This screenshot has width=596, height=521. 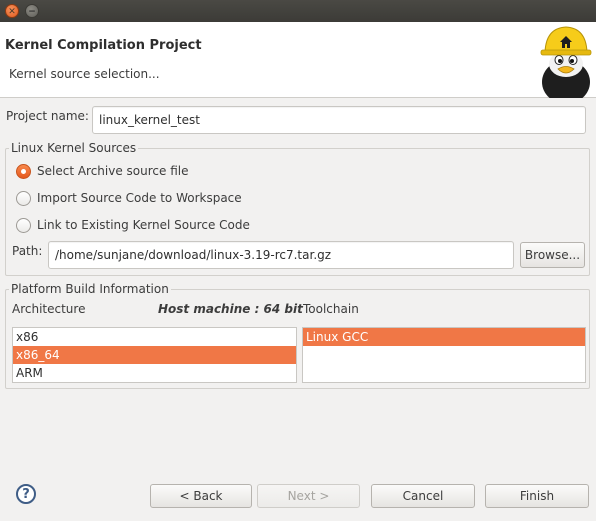 I want to click on radio-select-archive: Select Archive source file, so click(x=102, y=171).